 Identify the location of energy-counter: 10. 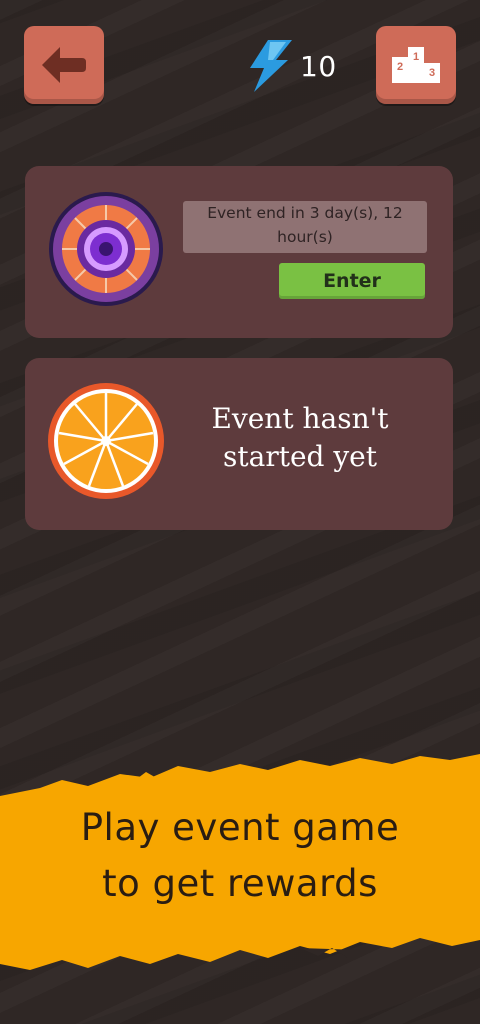
(291, 66).